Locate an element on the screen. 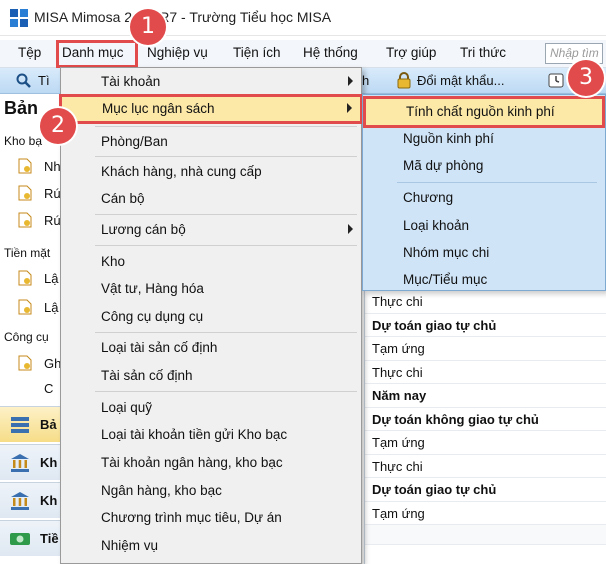 The image size is (606, 564). pane-heading: Bản is located at coordinates (21, 108).